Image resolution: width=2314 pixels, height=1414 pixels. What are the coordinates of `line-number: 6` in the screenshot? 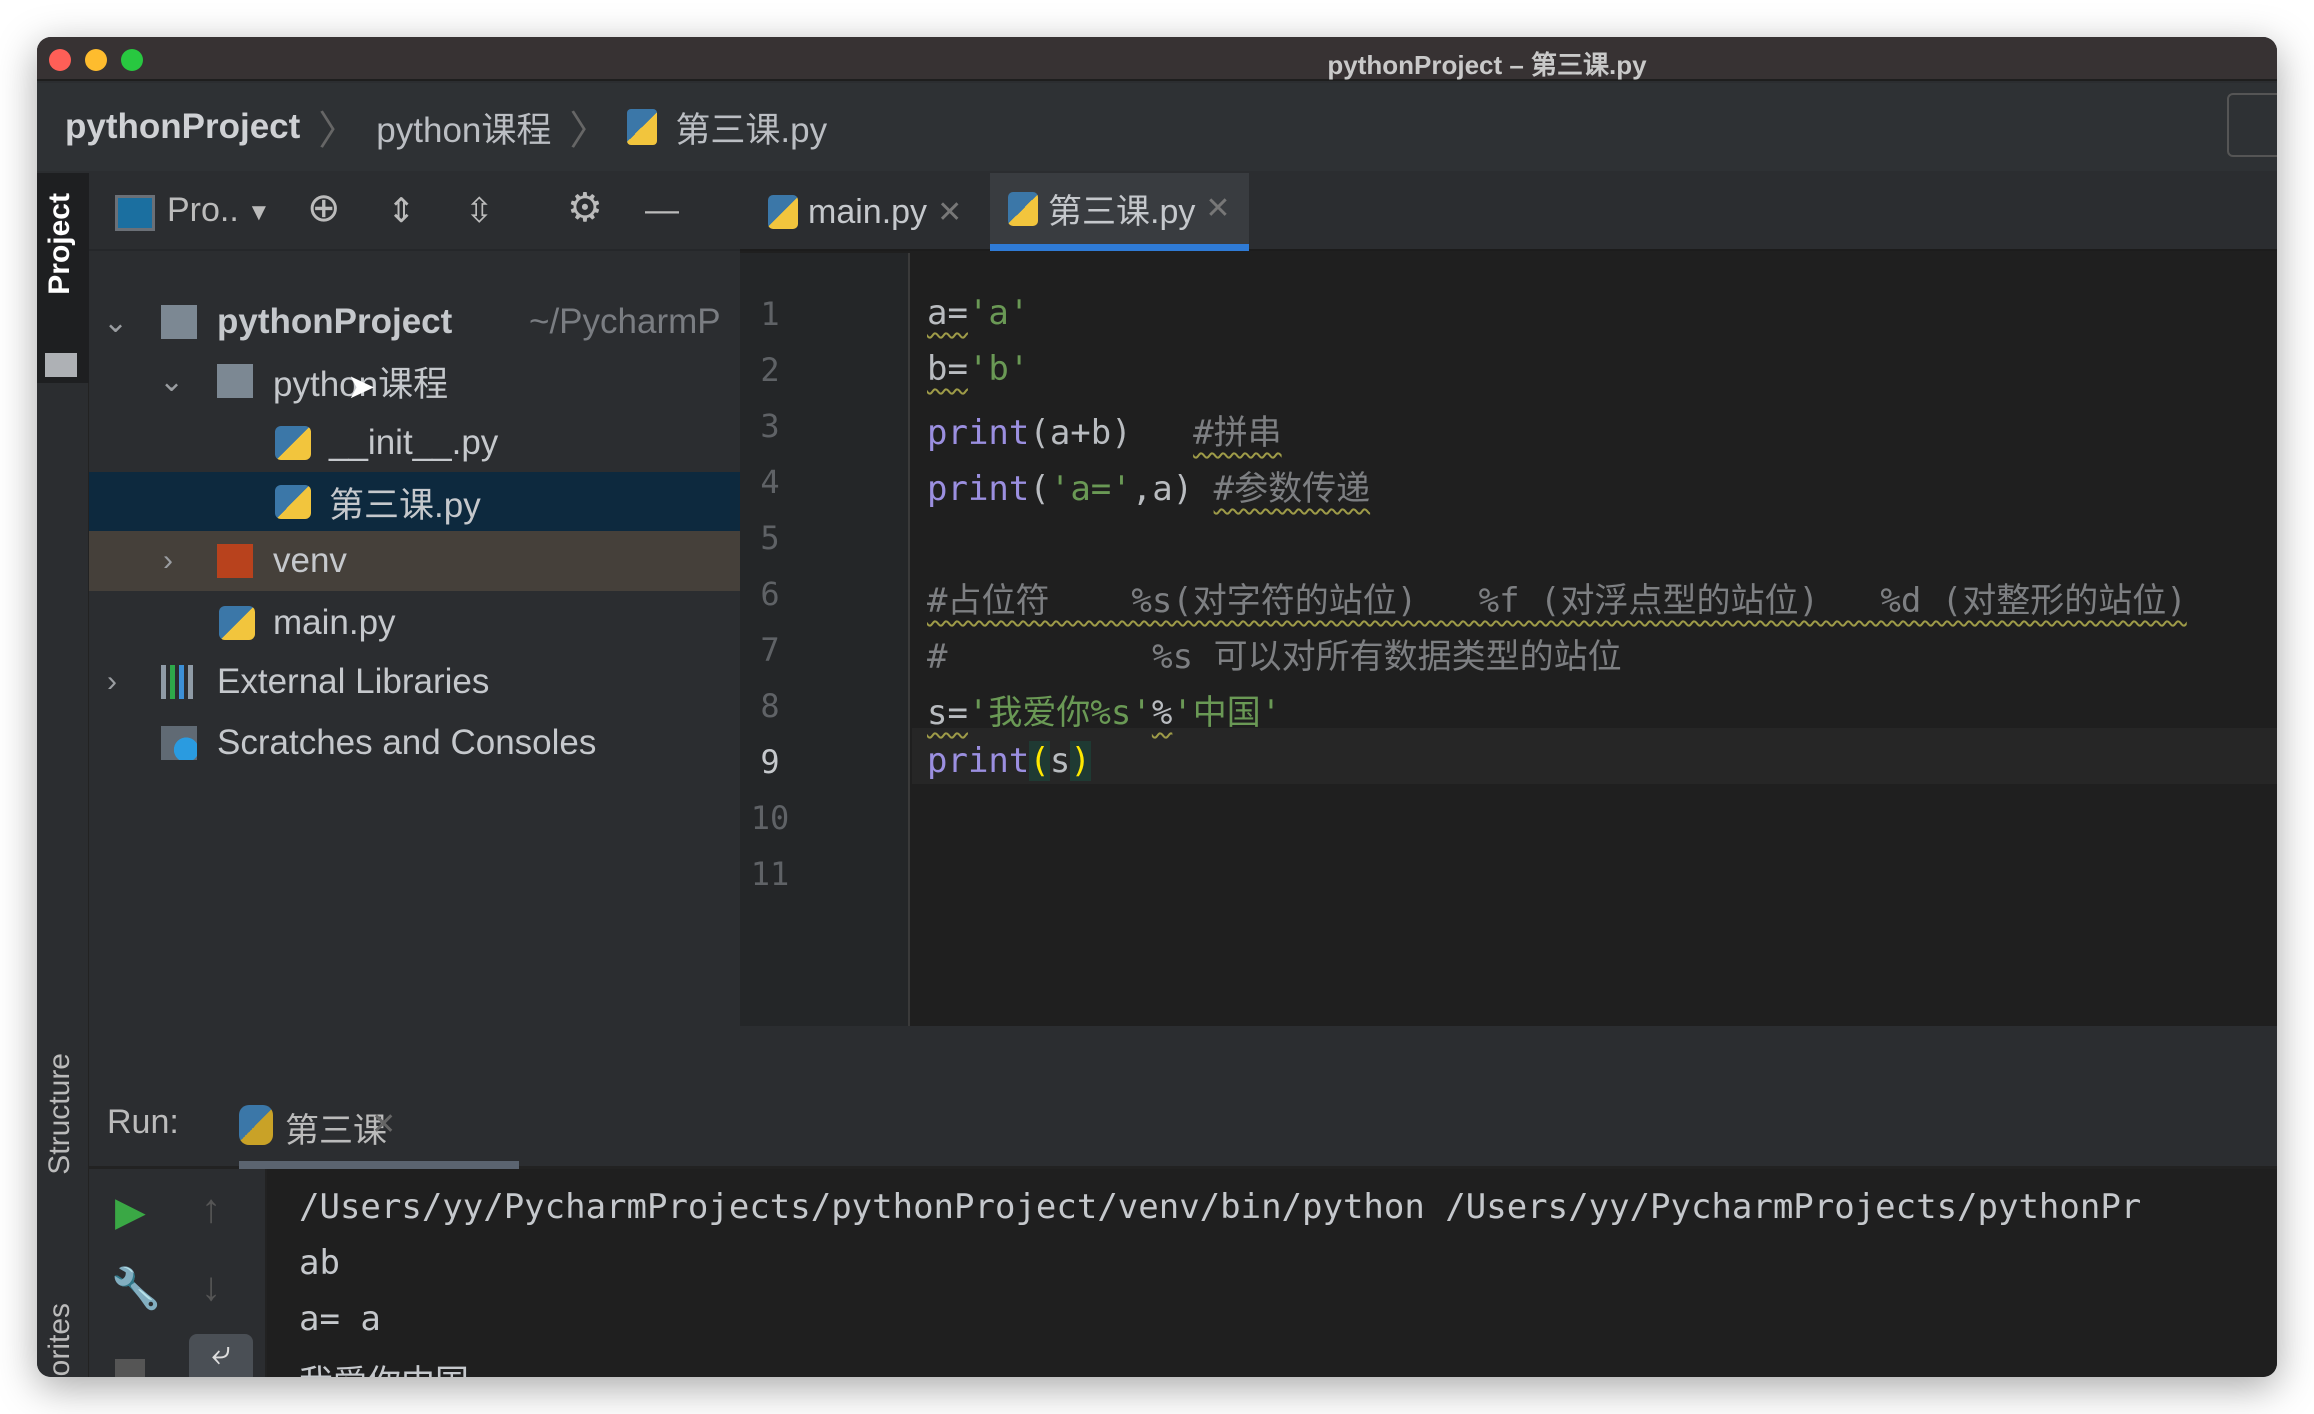 It's located at (770, 594).